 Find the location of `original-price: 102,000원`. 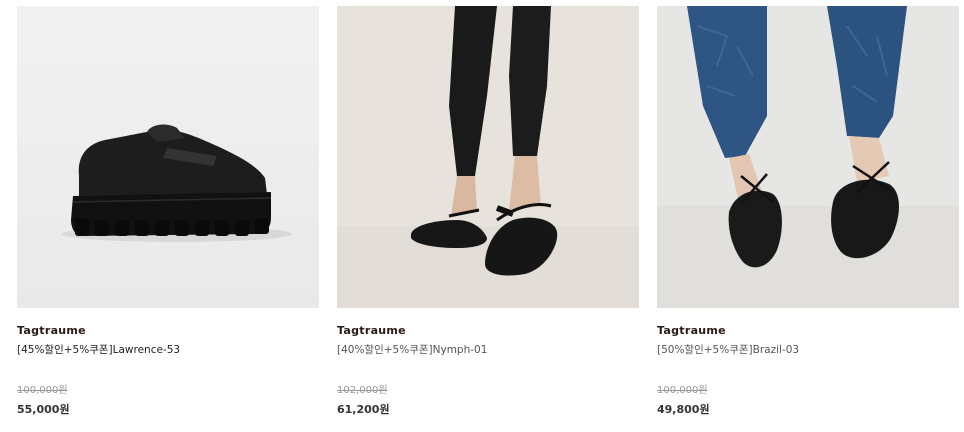

original-price: 102,000원 is located at coordinates (362, 390).